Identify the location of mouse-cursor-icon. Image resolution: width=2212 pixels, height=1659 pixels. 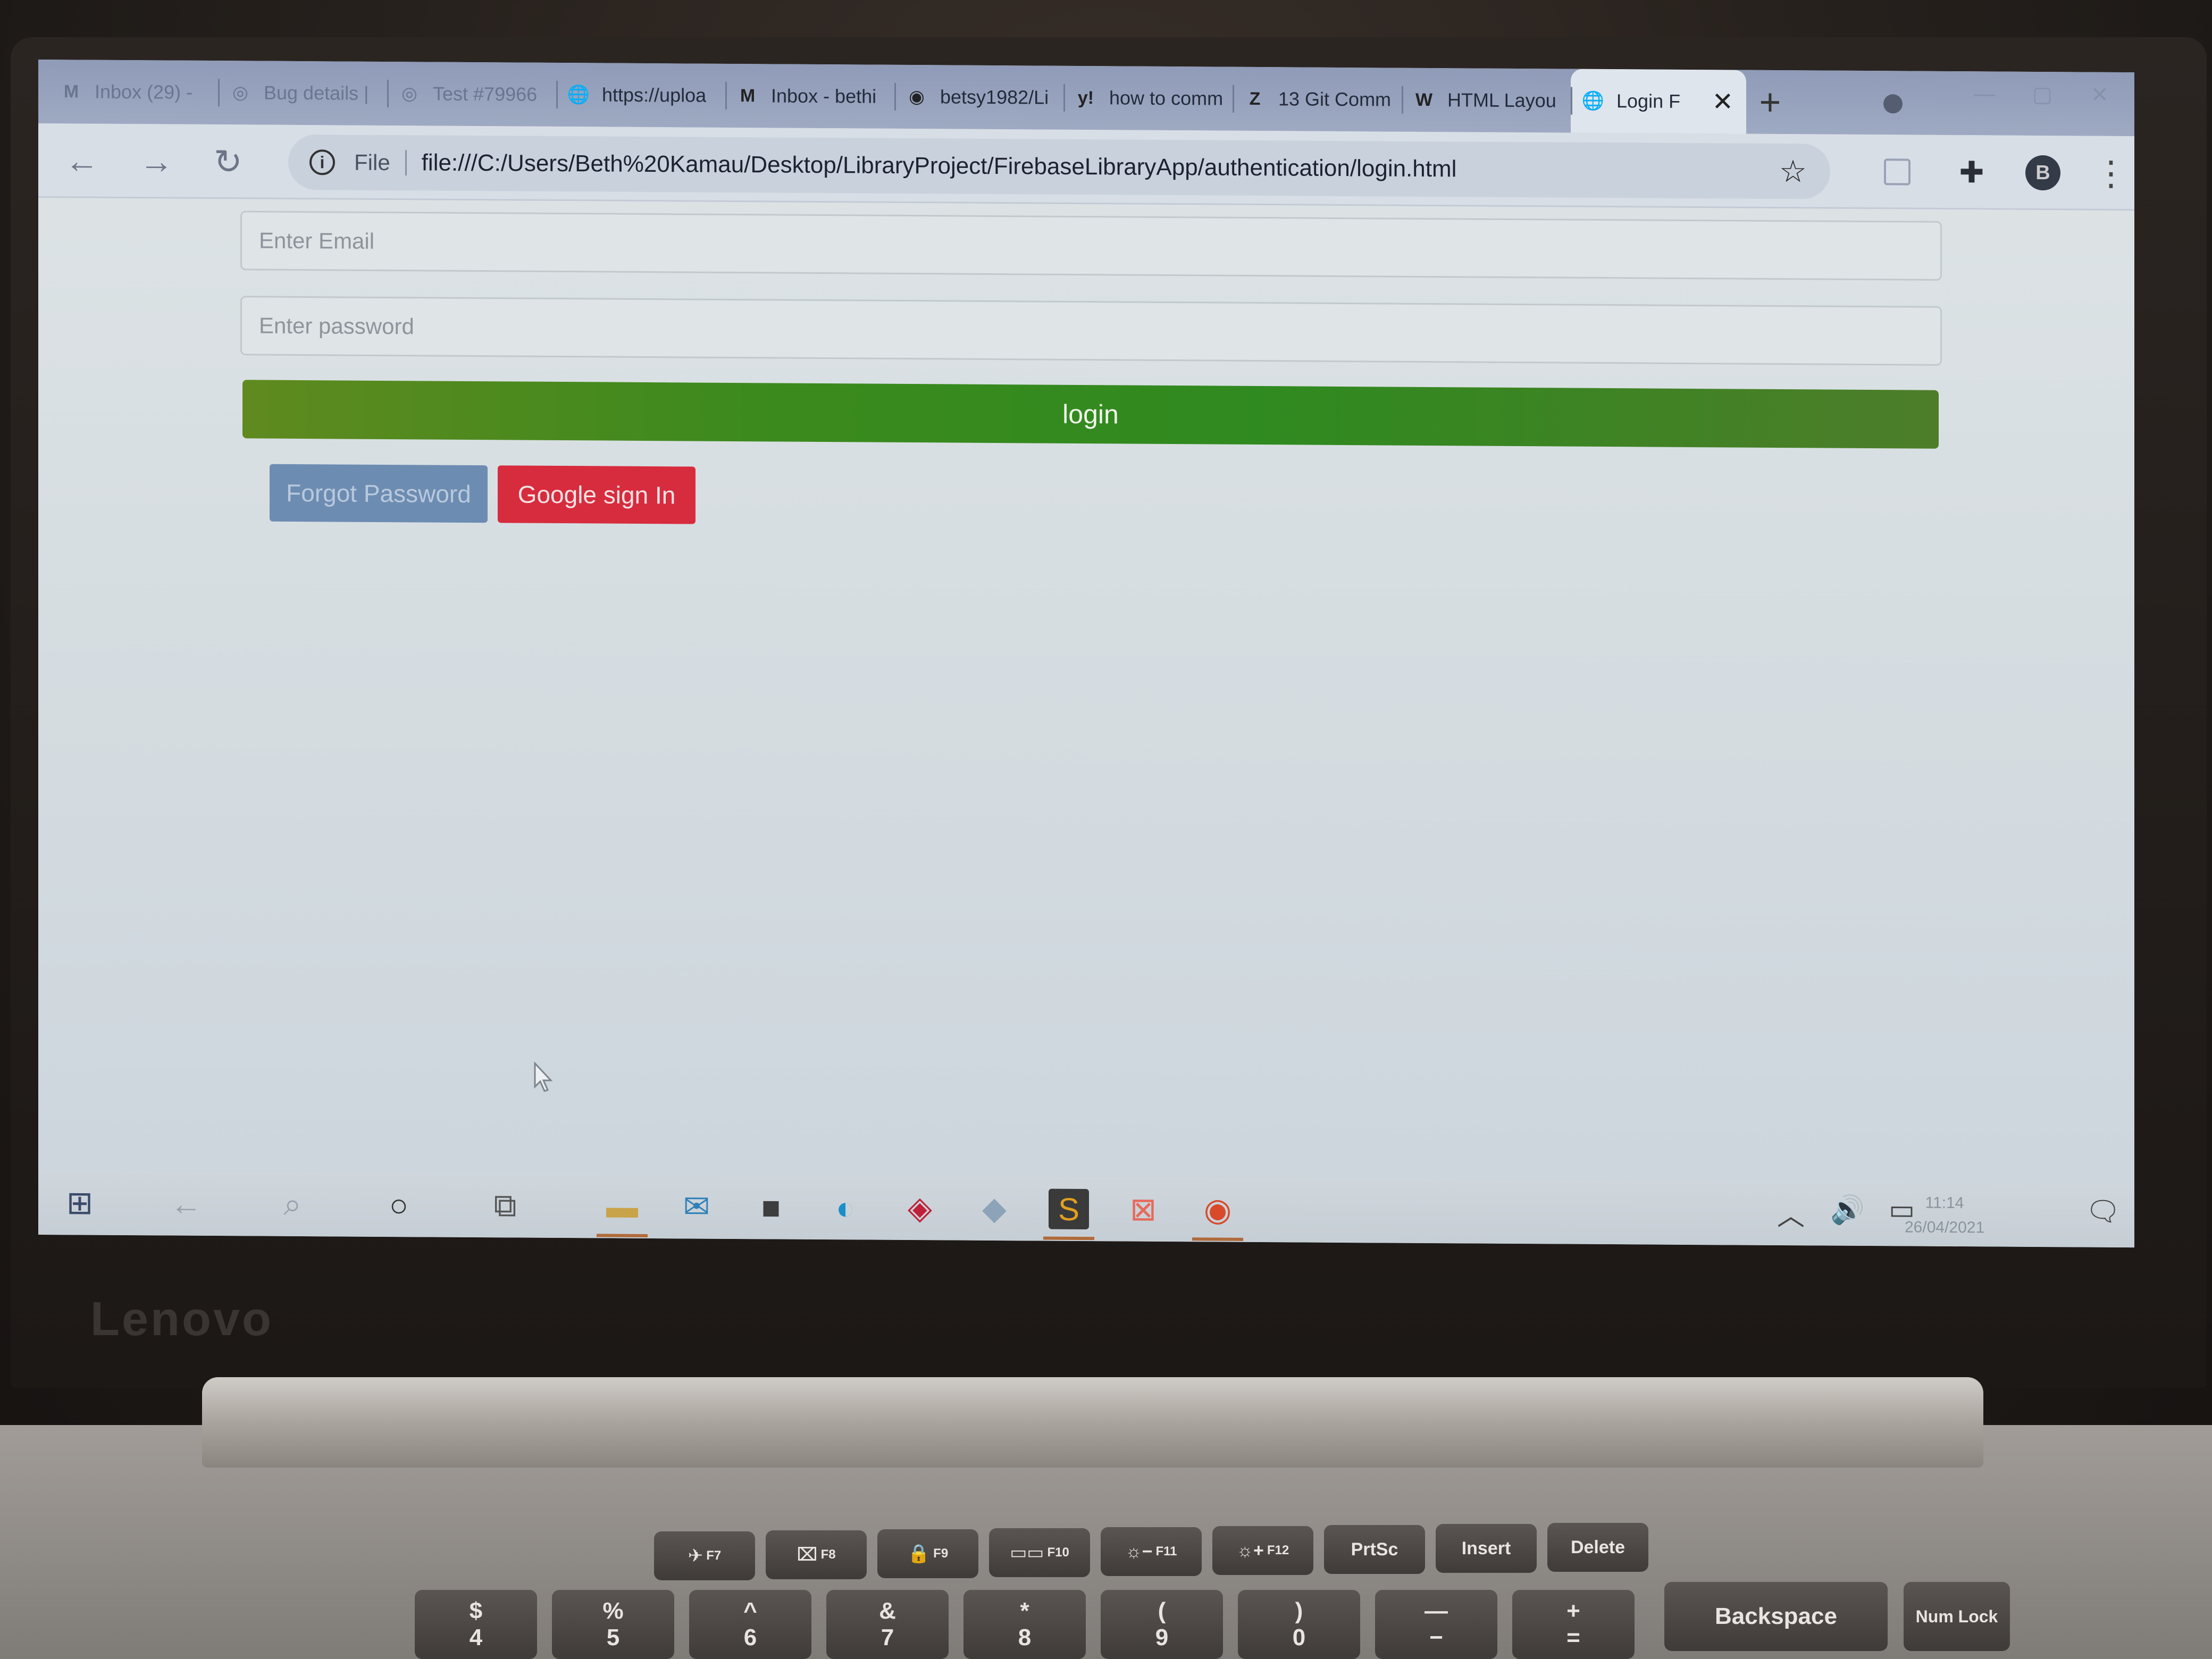
(543, 1076).